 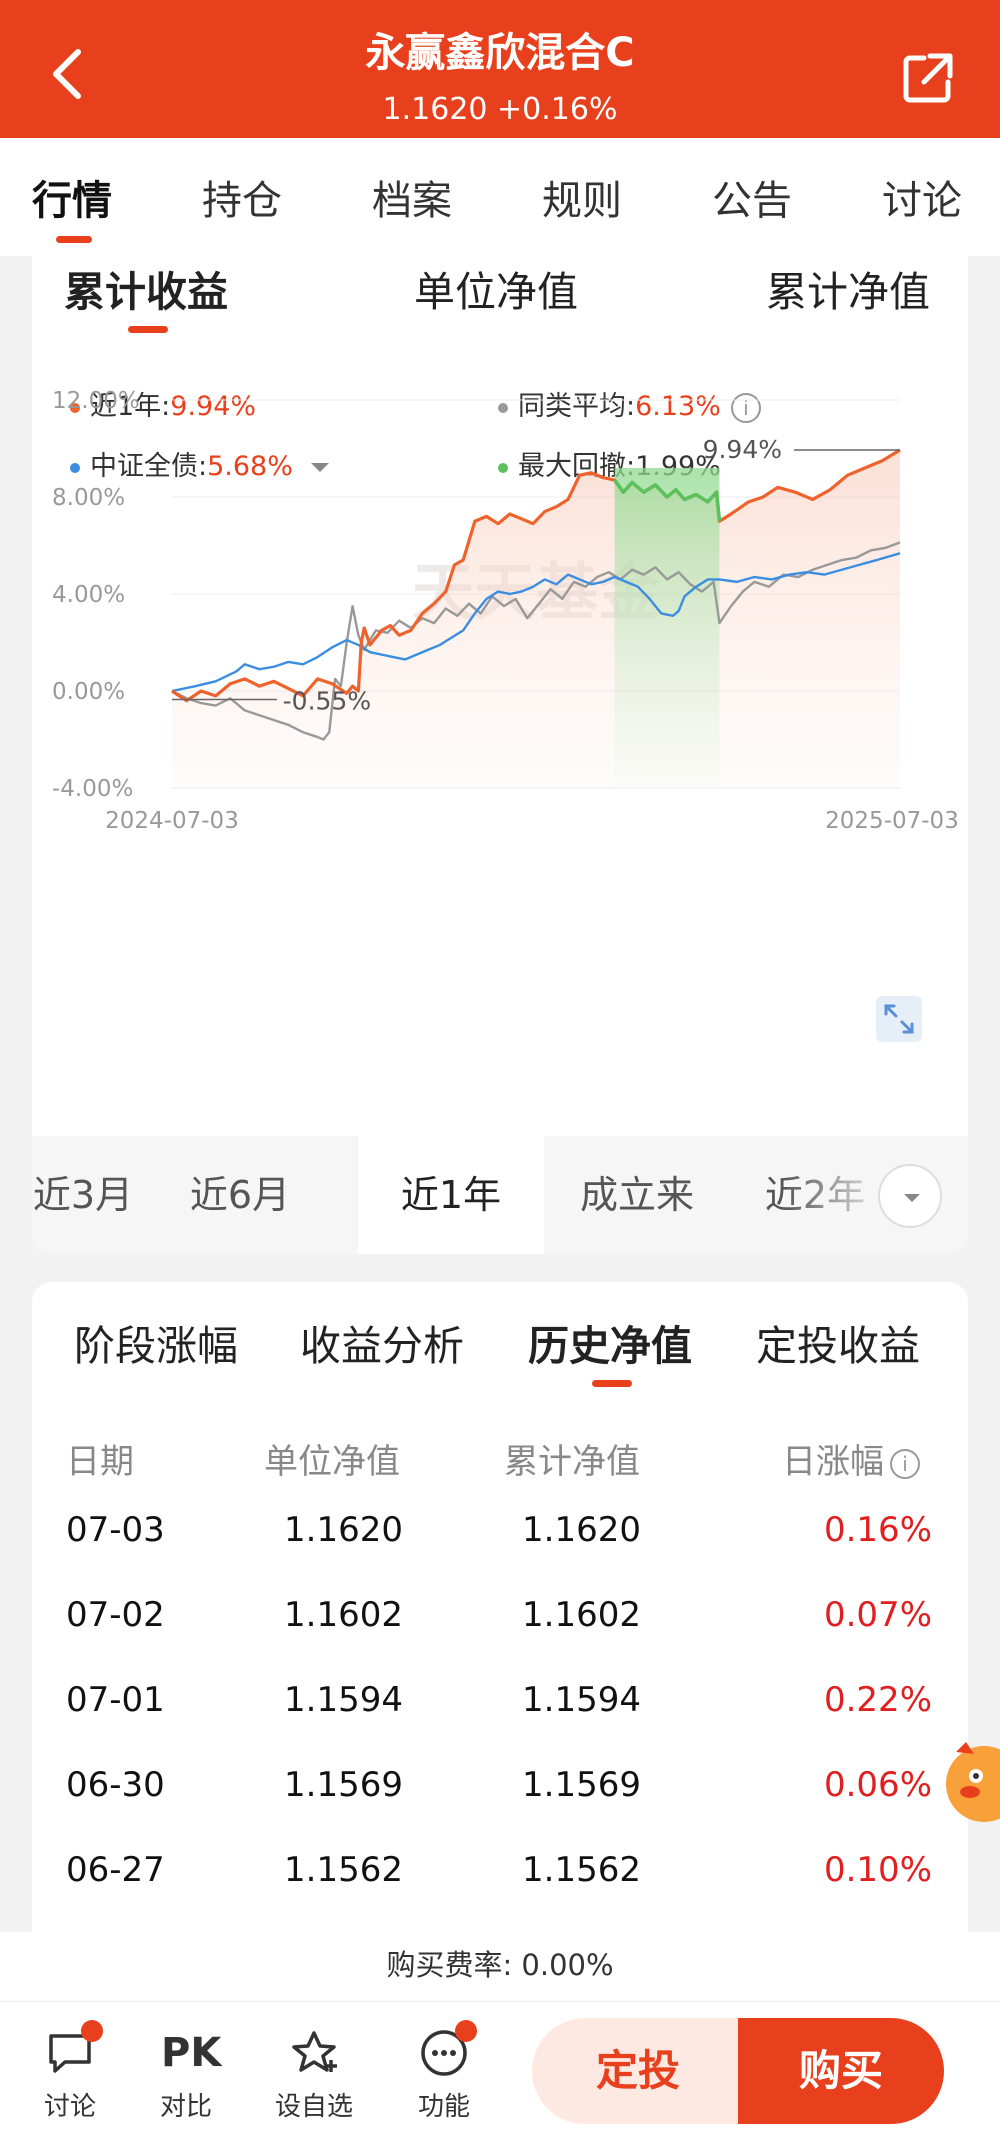 I want to click on row-date: 07-02, so click(x=115, y=1615).